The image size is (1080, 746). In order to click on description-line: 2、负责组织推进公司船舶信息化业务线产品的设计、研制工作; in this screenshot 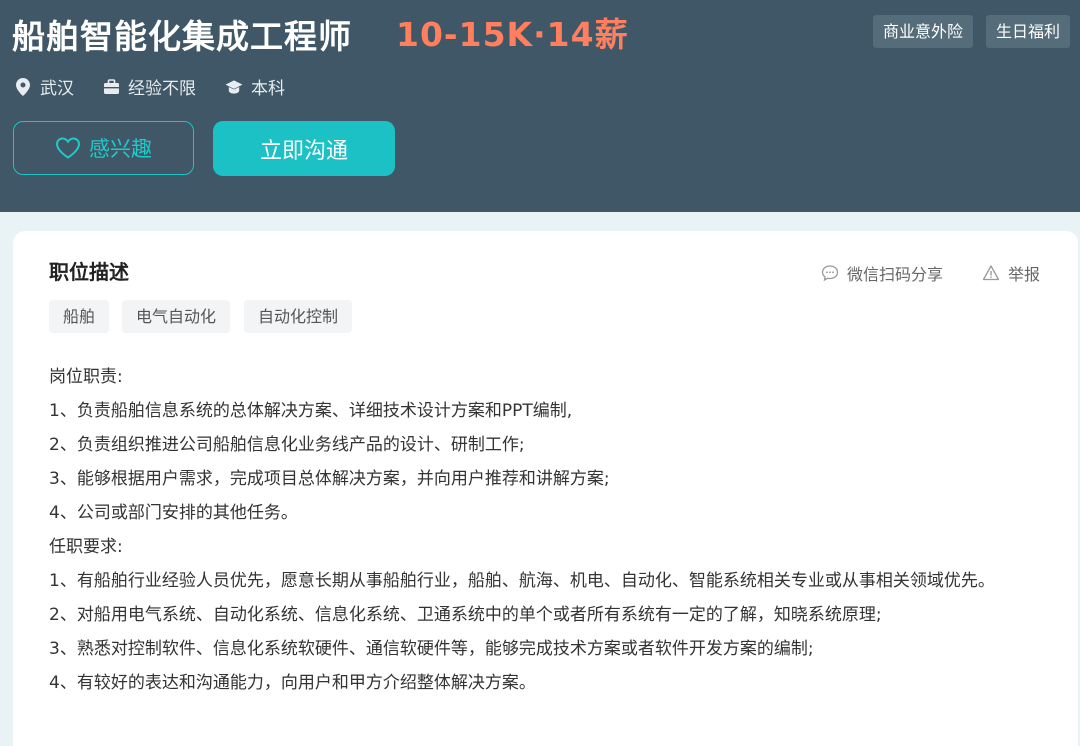, I will do `click(287, 445)`.